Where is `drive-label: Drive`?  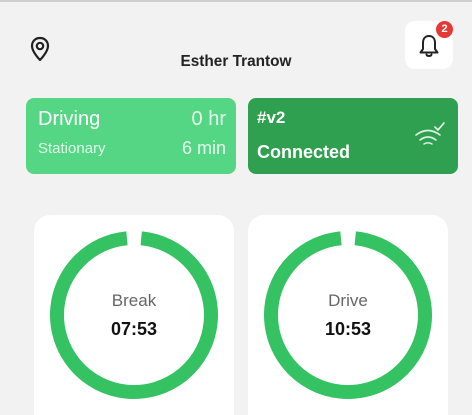 drive-label: Drive is located at coordinates (348, 300).